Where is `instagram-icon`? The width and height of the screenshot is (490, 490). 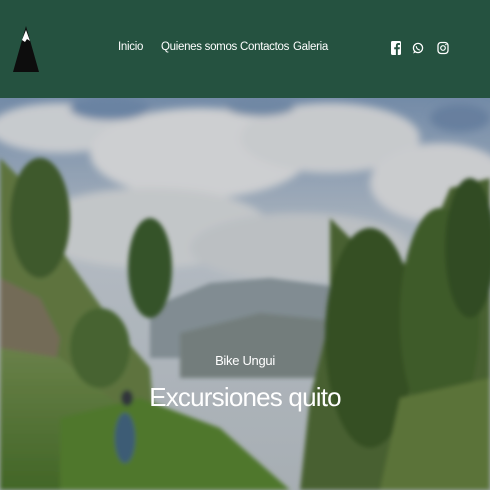 instagram-icon is located at coordinates (443, 48).